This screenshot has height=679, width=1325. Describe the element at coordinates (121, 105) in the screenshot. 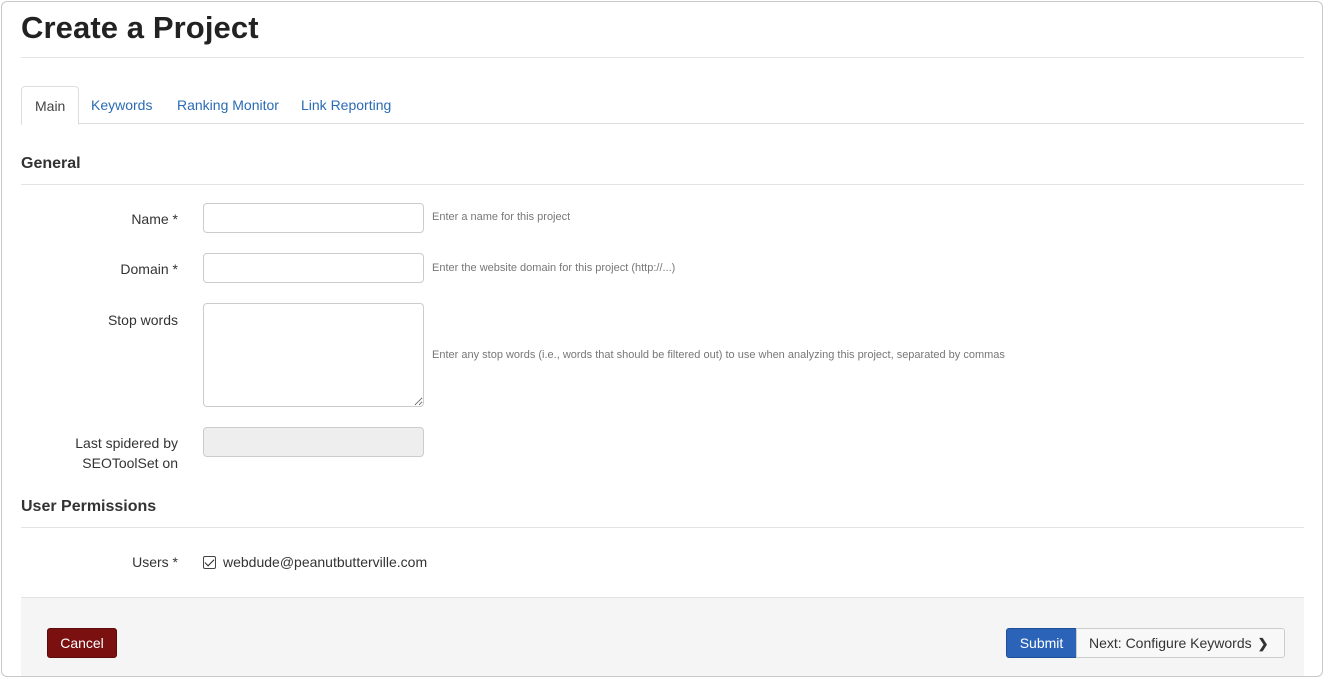

I see `tab-keywords: Keywords` at that location.